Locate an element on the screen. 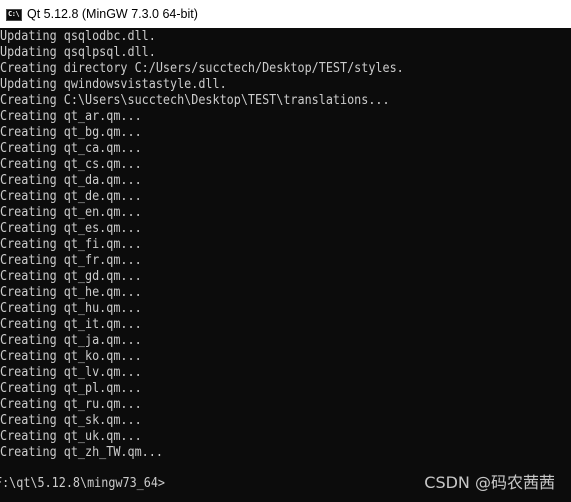 This screenshot has height=502, width=571. console-app-icon: C:\ is located at coordinates (14, 14).